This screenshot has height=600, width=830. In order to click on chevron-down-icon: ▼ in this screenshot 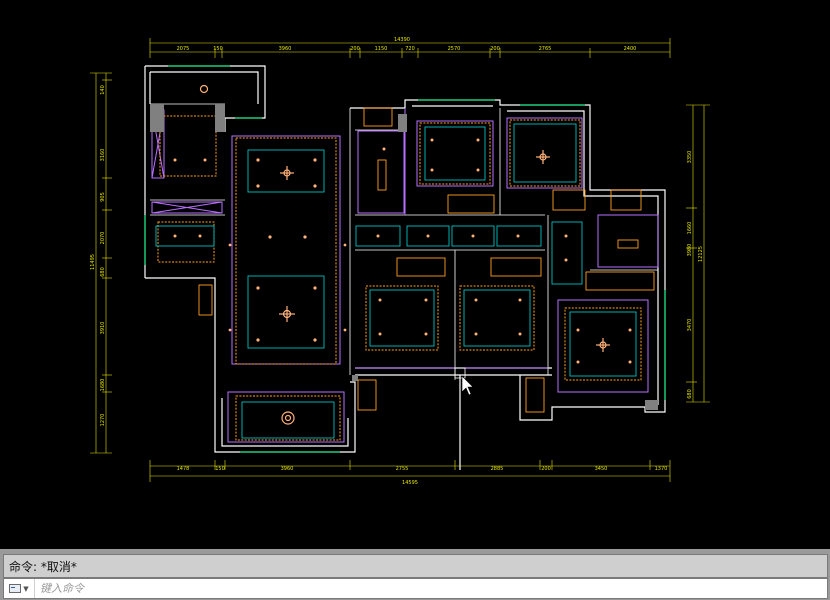, I will do `click(26, 588)`.